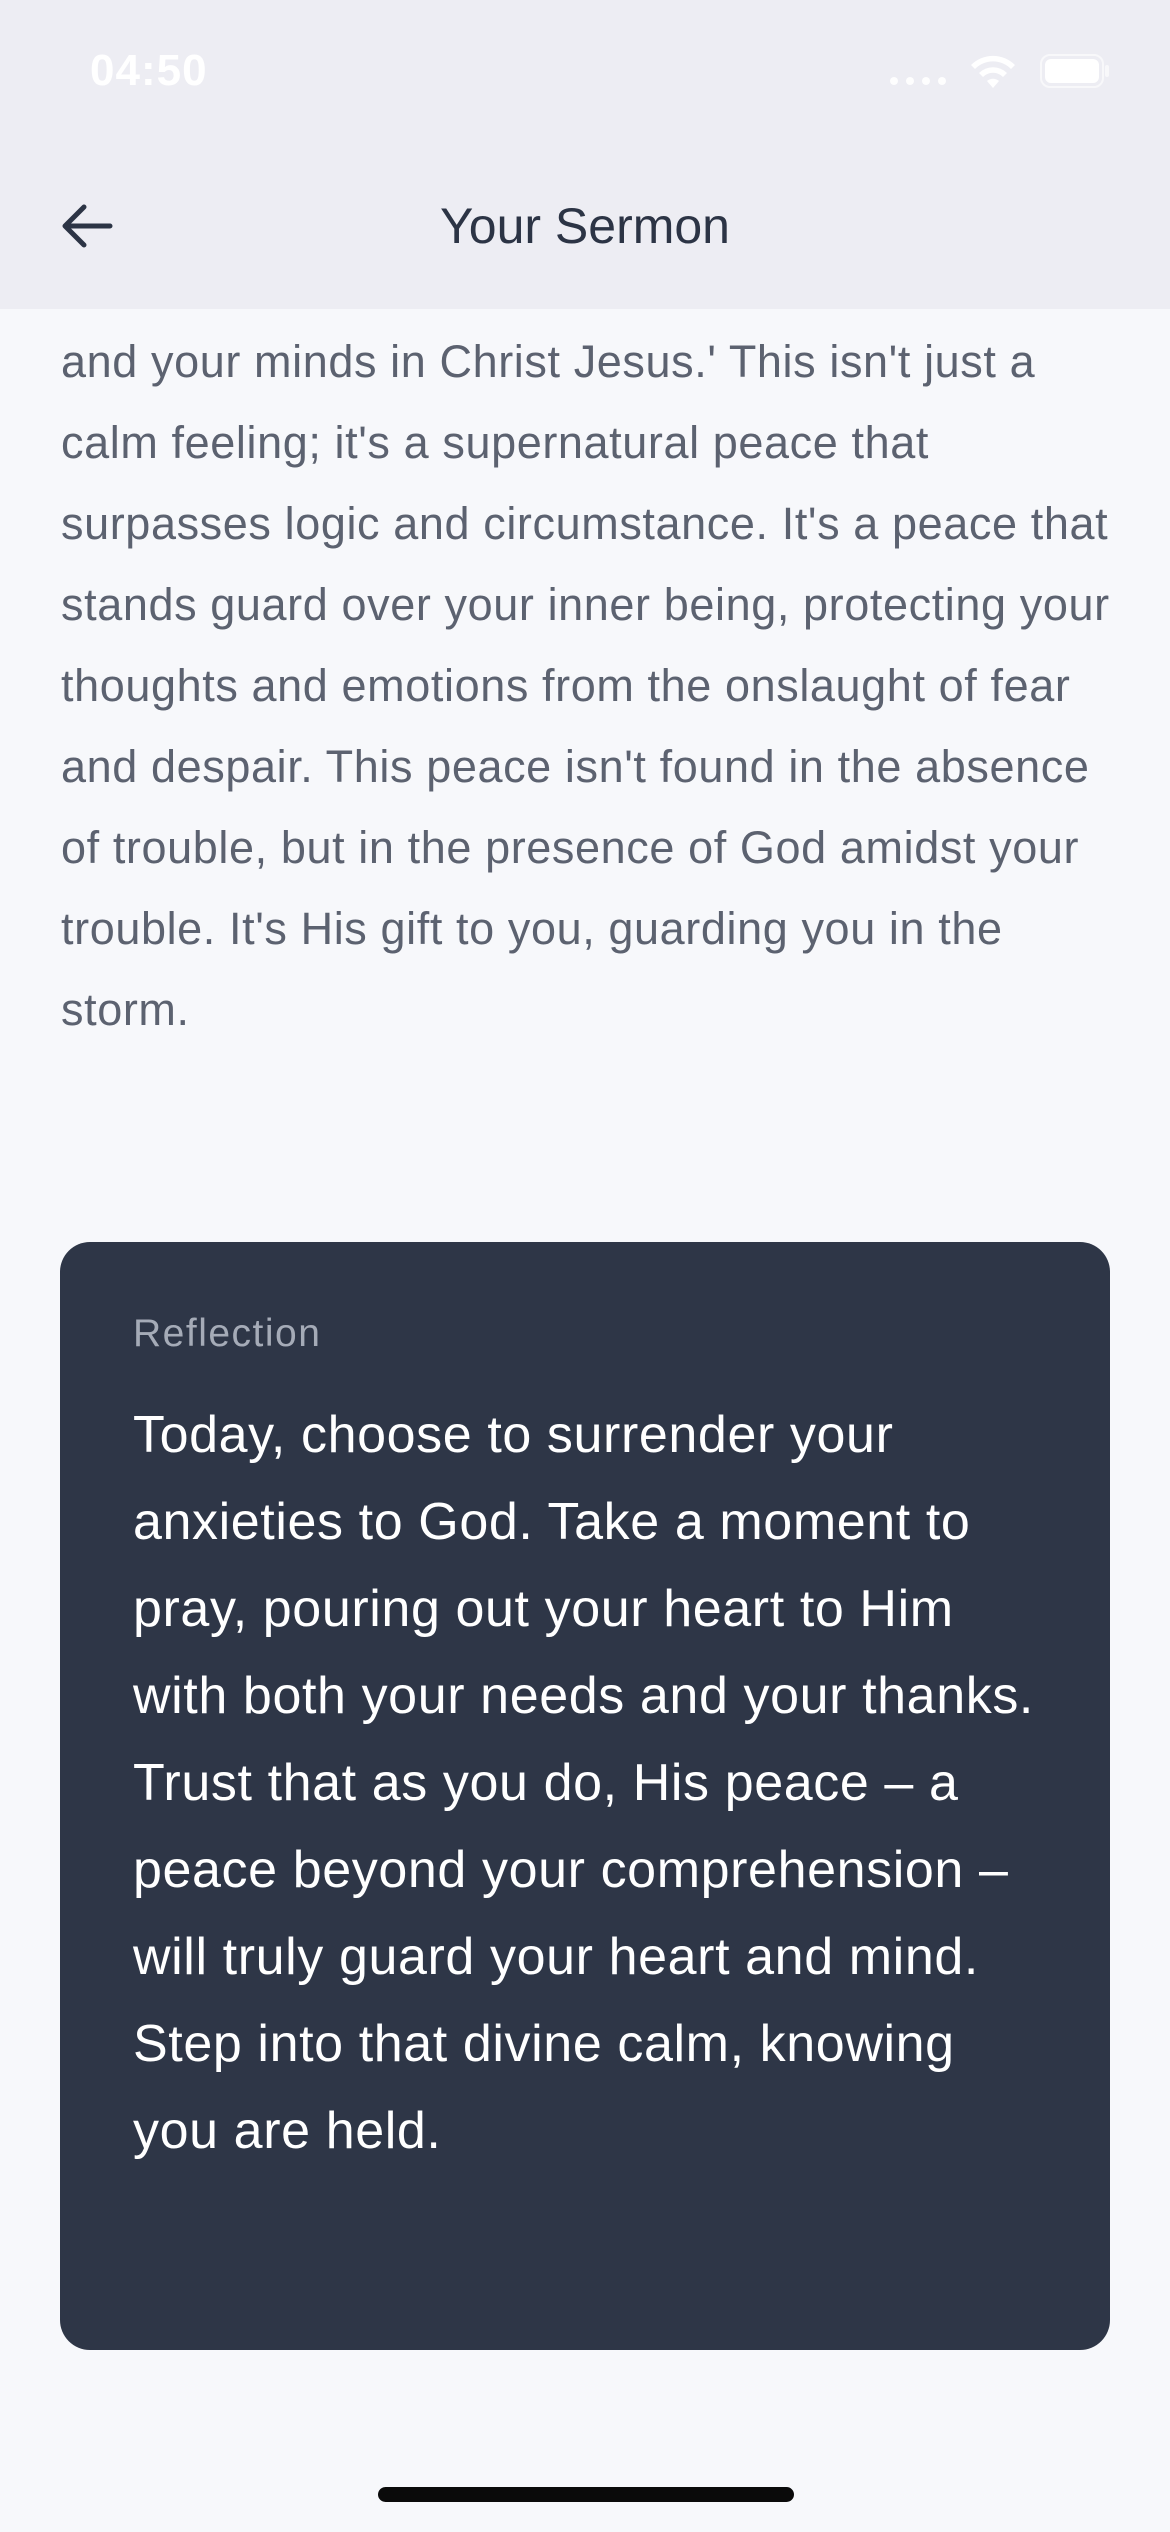  What do you see at coordinates (918, 71) in the screenshot?
I see `cellular-signal-icon` at bounding box center [918, 71].